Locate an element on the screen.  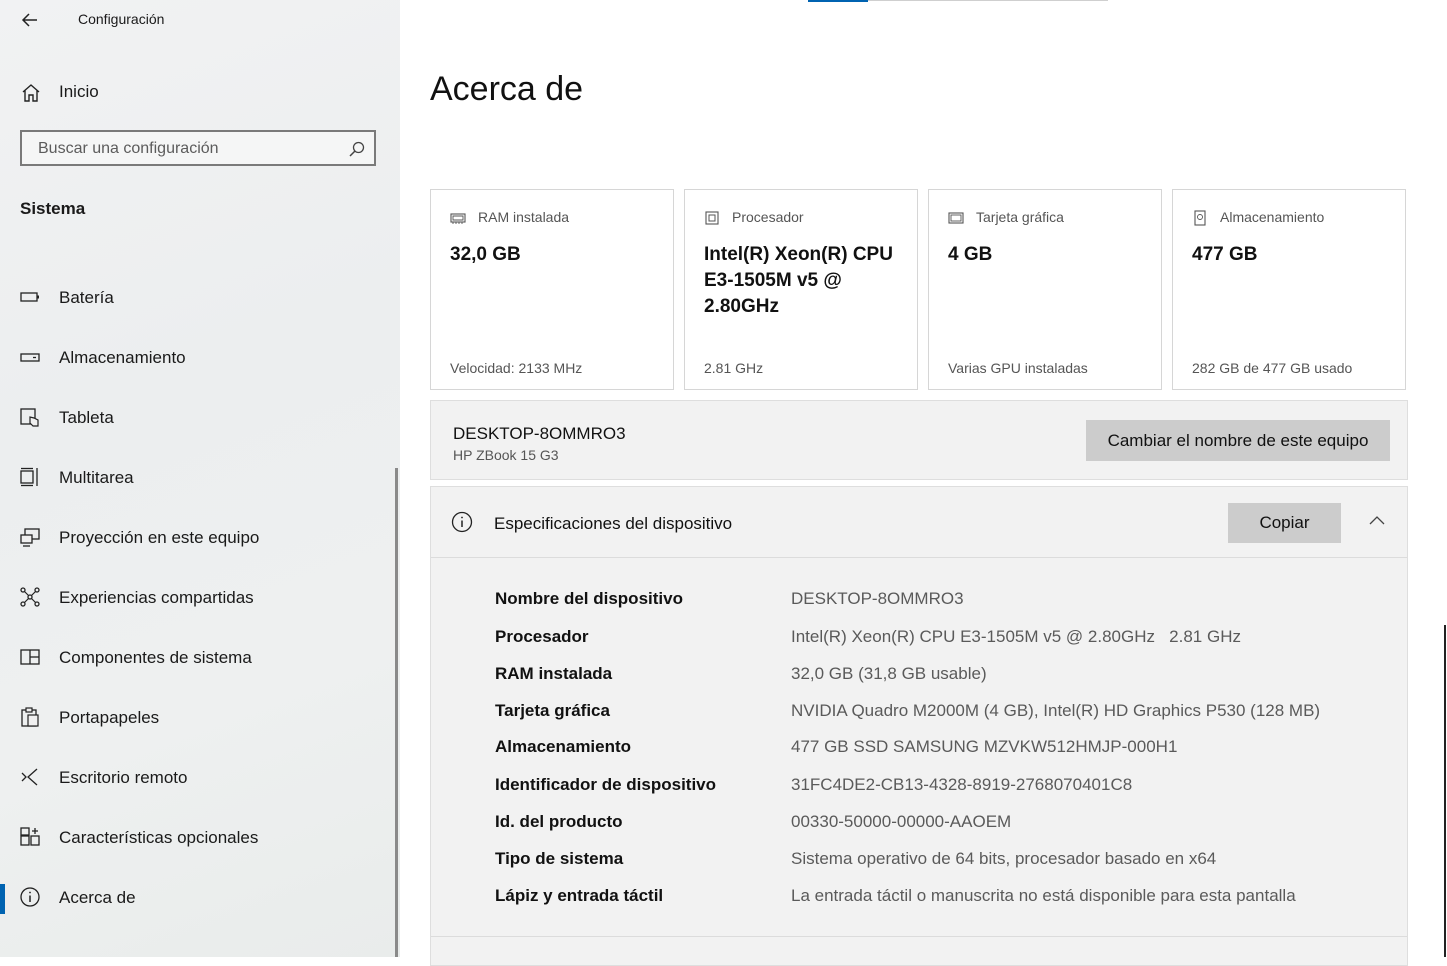
sidebar-item-caracteristicas: Características opcionales is located at coordinates (195, 838).